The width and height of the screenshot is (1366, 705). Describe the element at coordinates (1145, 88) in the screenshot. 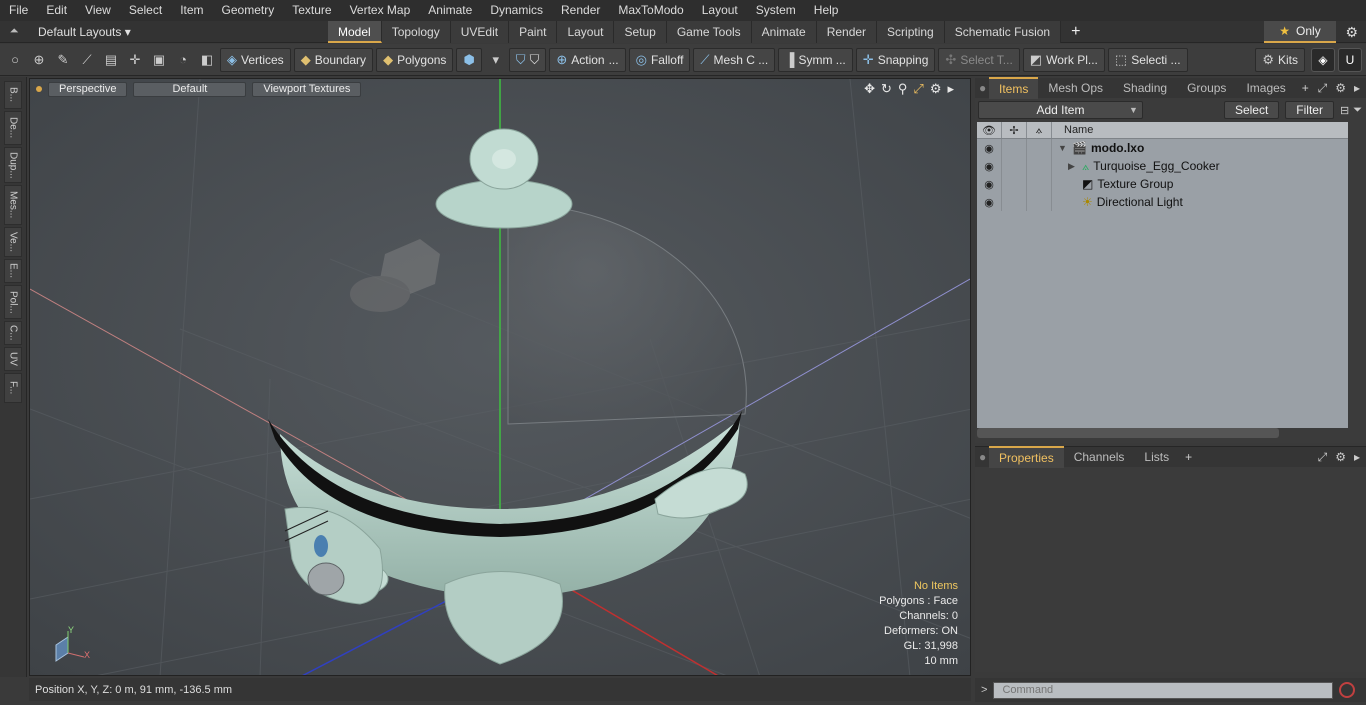

I see `tab-shading: Shading` at that location.